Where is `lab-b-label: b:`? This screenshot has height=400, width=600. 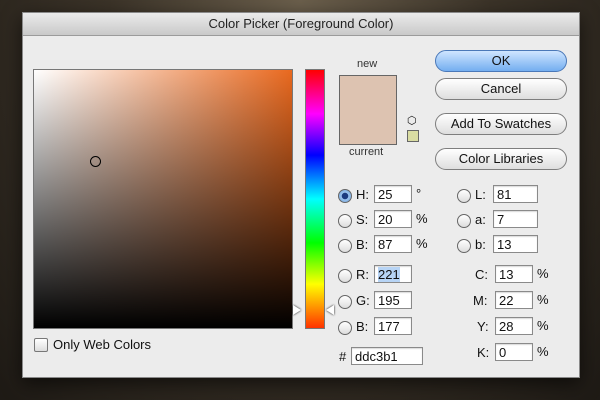 lab-b-label: b: is located at coordinates (480, 244).